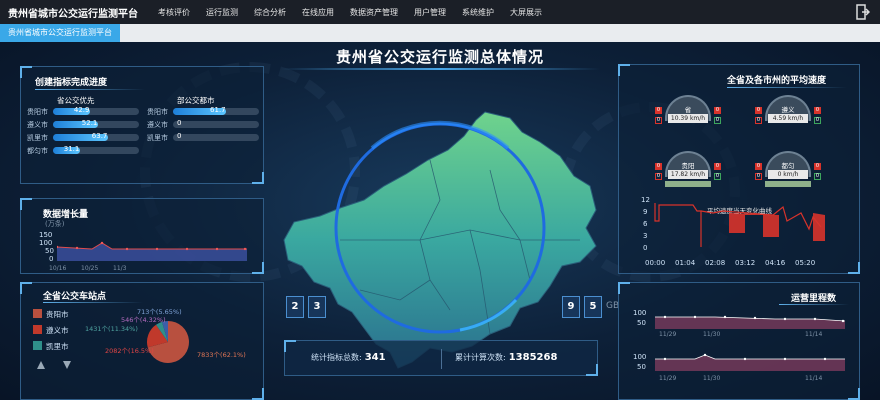 This screenshot has height=400, width=880. I want to click on speed-x-tick: 05:20, so click(805, 263).